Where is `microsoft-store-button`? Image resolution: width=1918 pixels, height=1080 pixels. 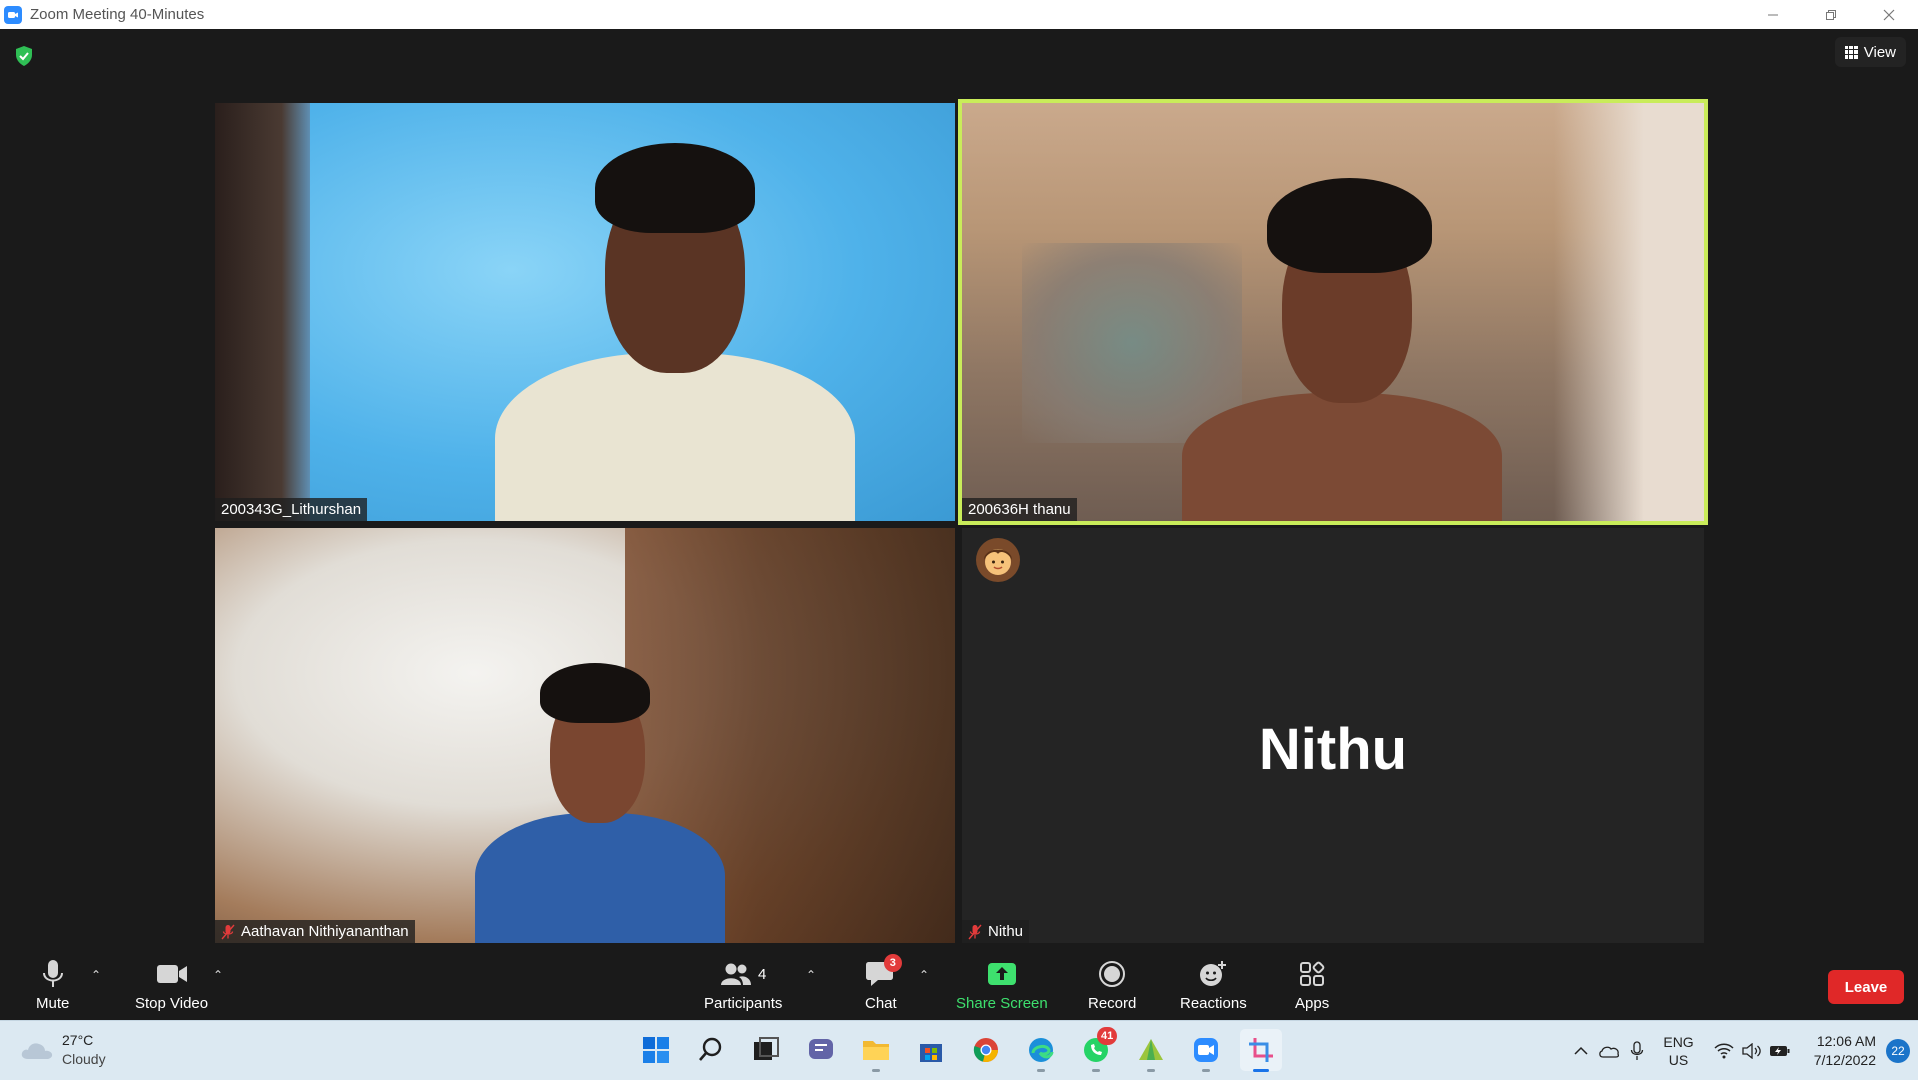 microsoft-store-button is located at coordinates (931, 1050).